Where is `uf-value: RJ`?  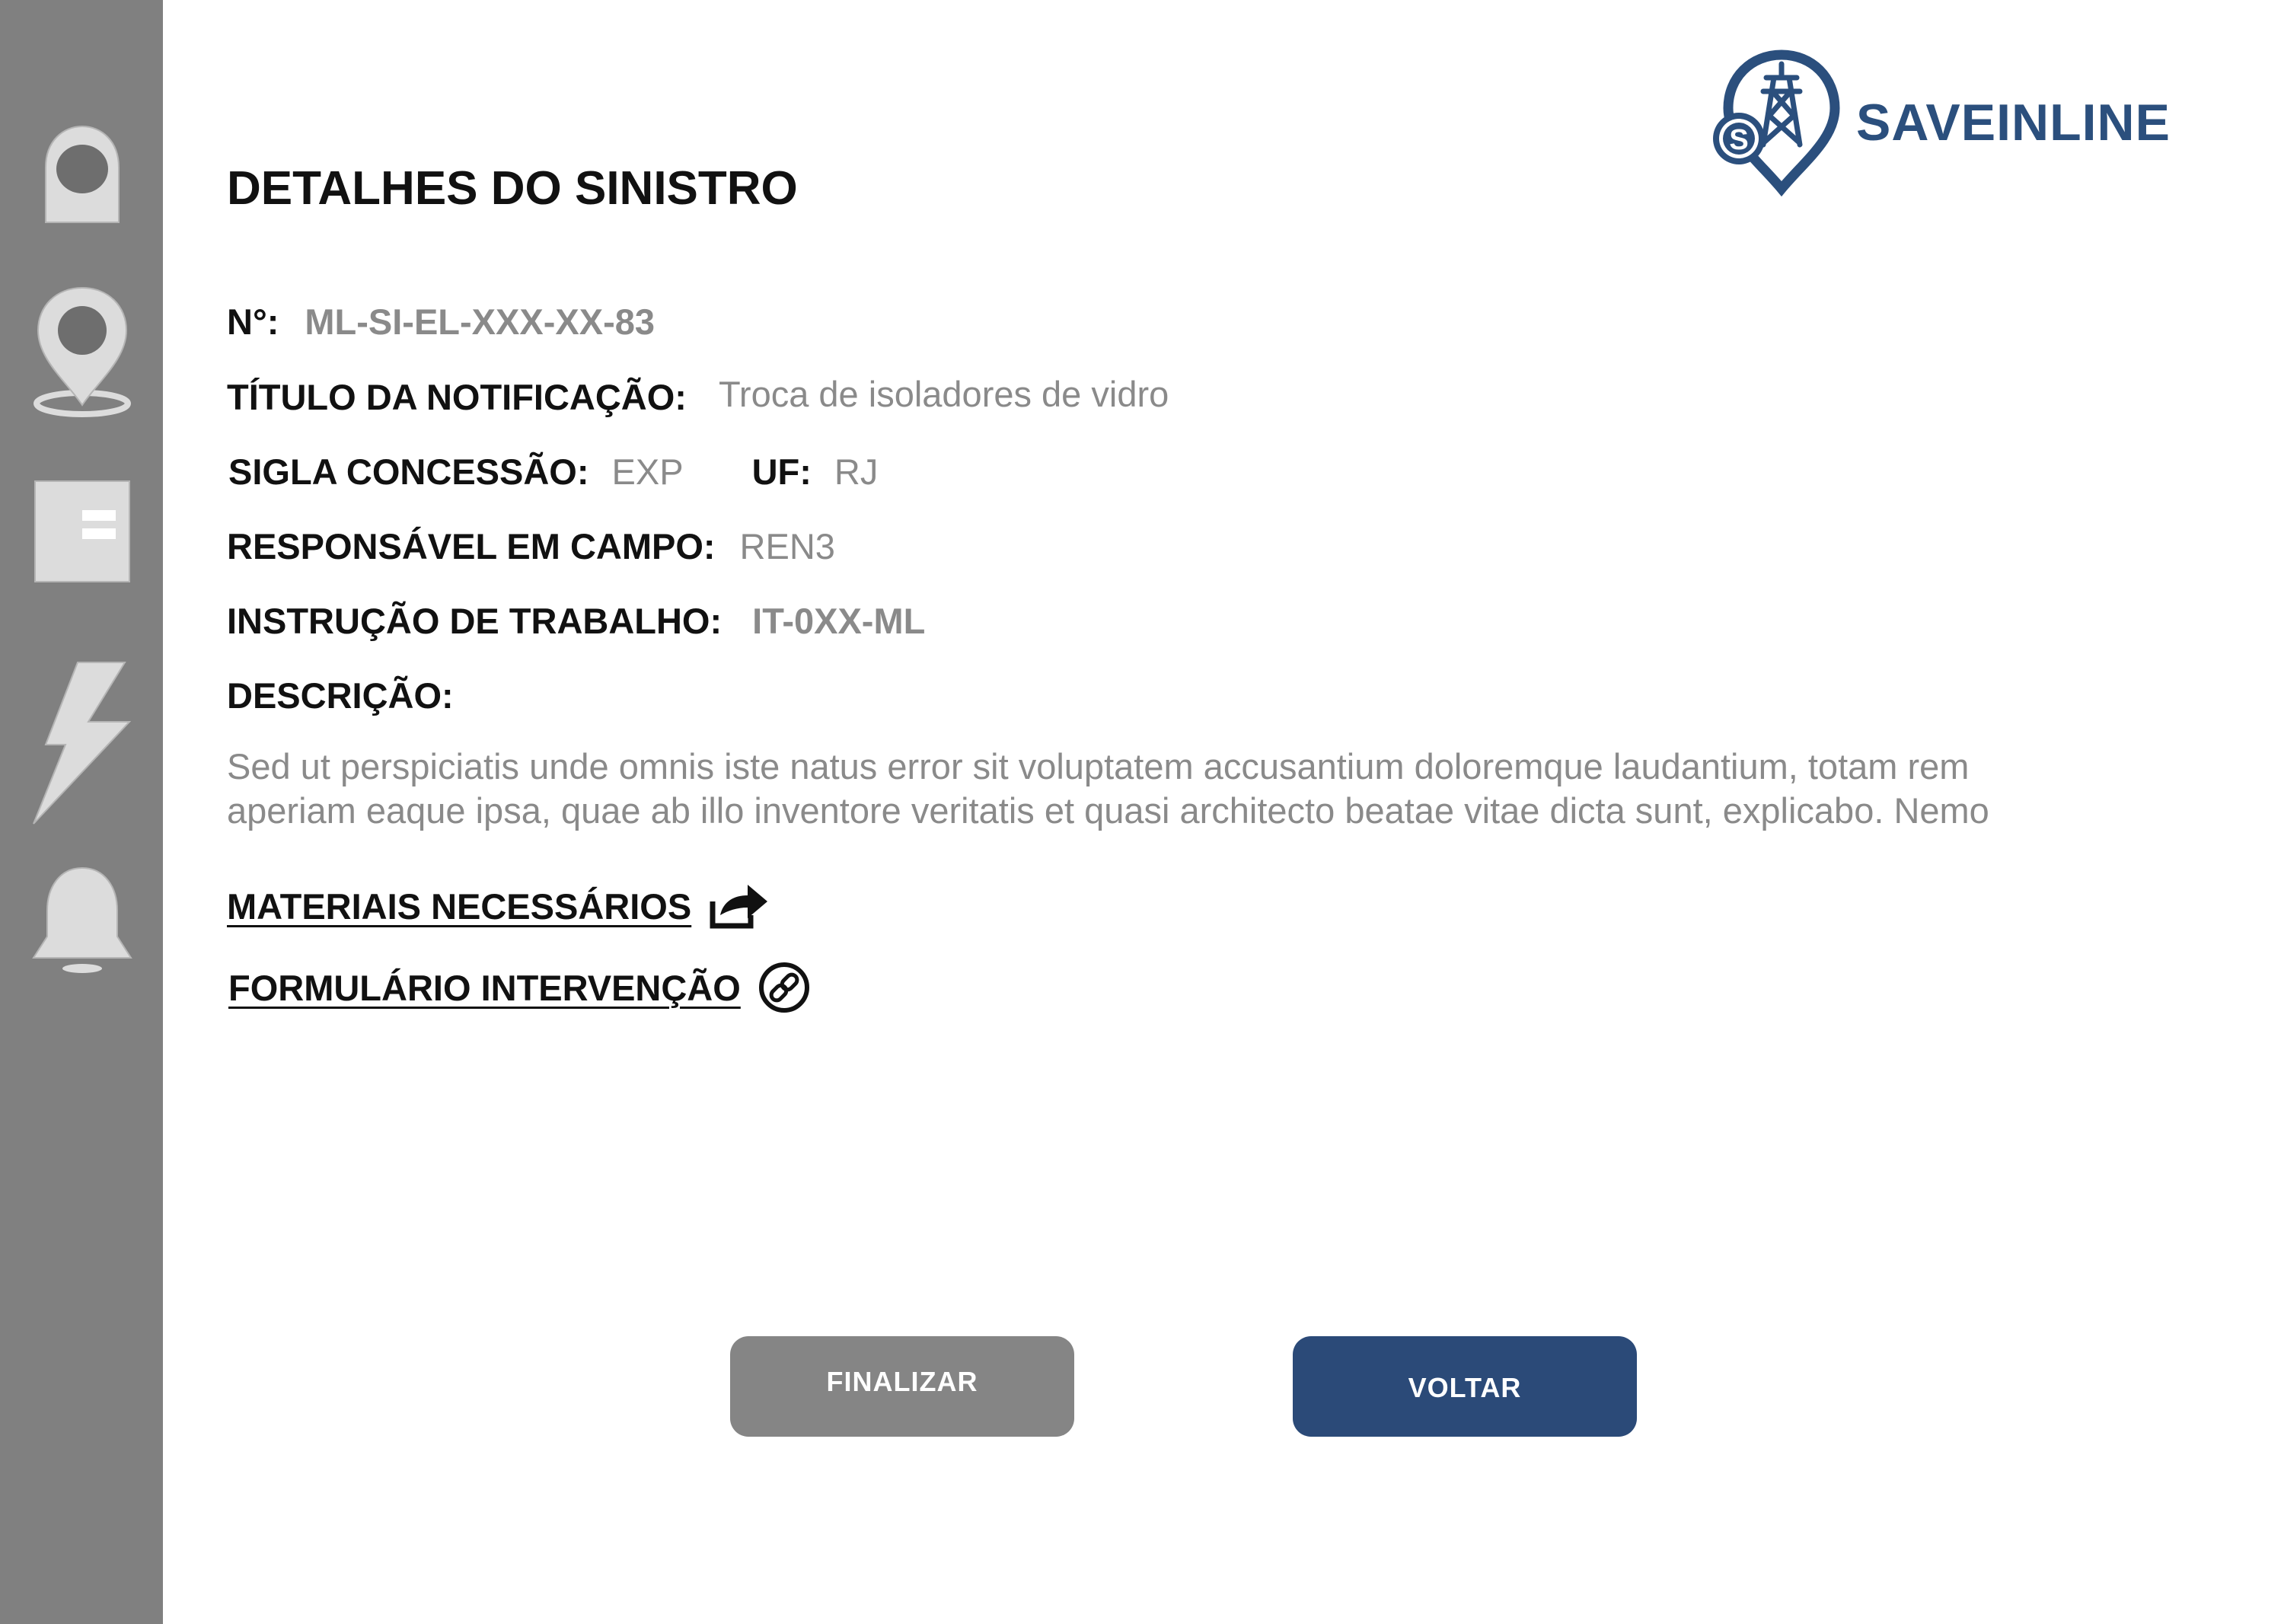
uf-value: RJ is located at coordinates (856, 472).